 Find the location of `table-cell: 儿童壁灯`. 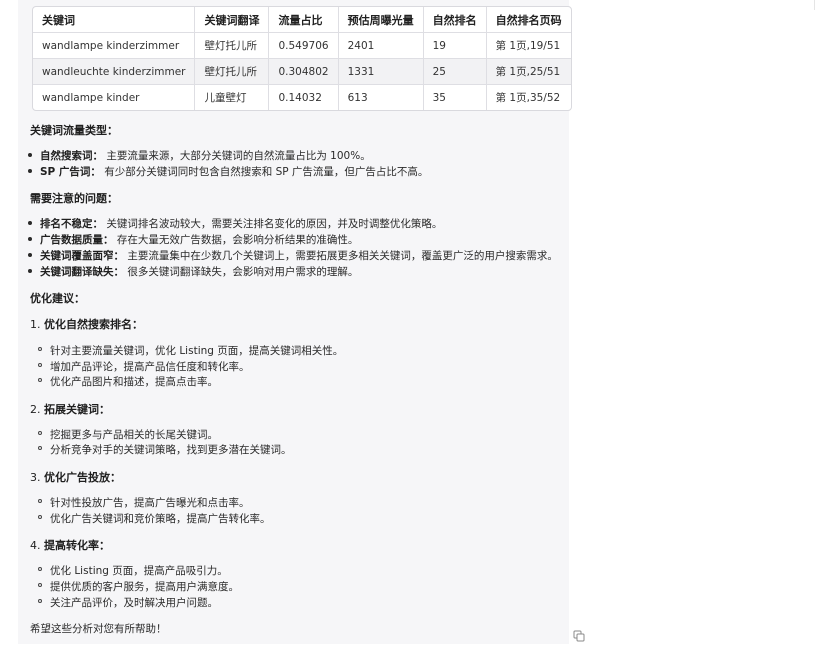

table-cell: 儿童壁灯 is located at coordinates (232, 97).